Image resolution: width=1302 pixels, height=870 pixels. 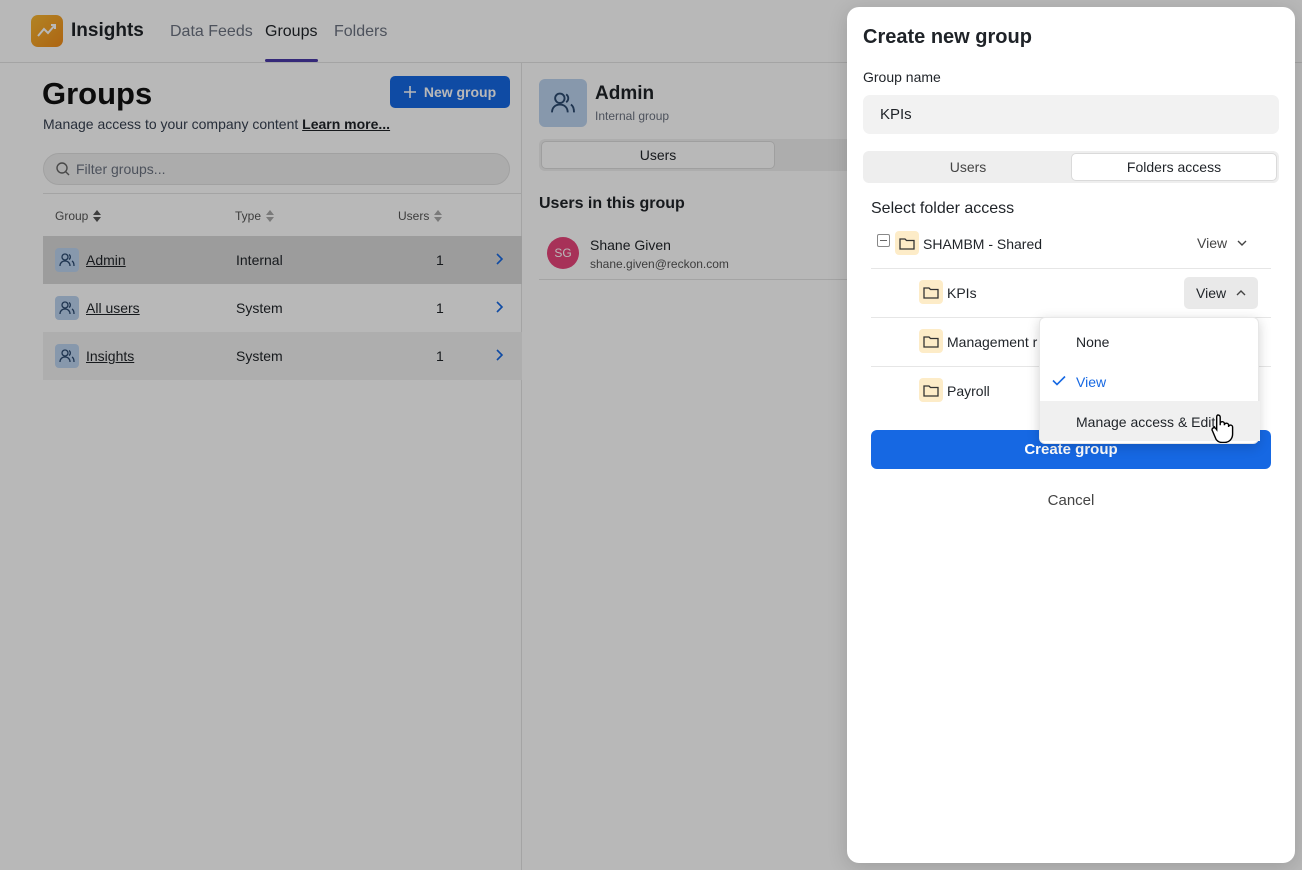 I want to click on tab-users: Users, so click(x=968, y=167).